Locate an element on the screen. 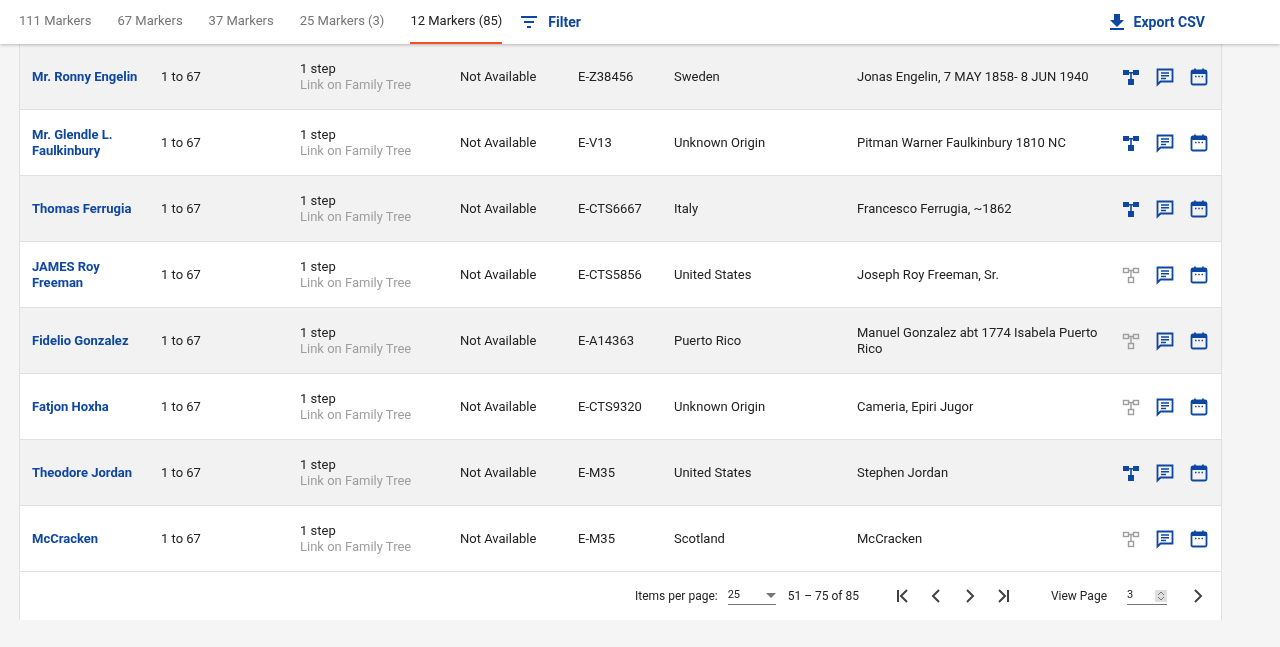  member-name-link: Mr. Glendle L. Faulkinbury is located at coordinates (90, 142).